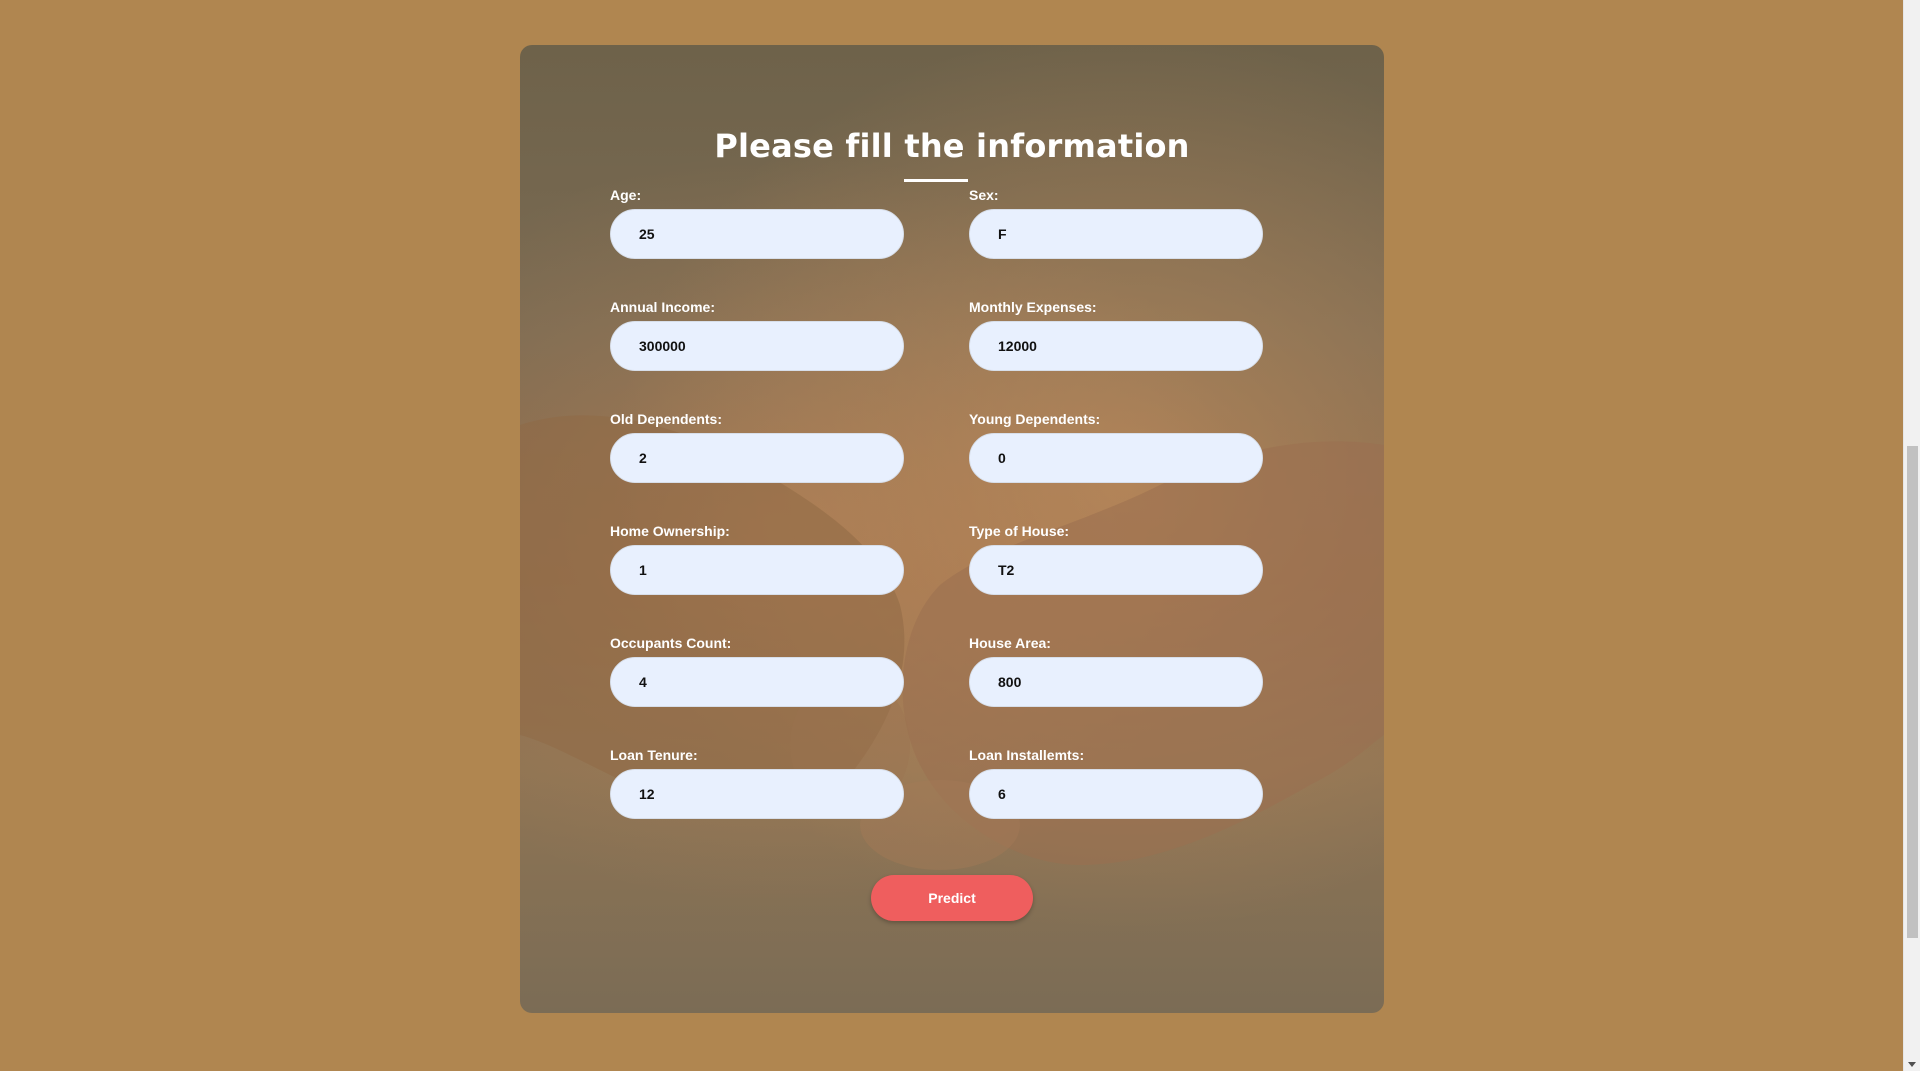 This screenshot has height=1071, width=1920. Describe the element at coordinates (1033, 307) in the screenshot. I see `field-label: Monthly Expenses:` at that location.